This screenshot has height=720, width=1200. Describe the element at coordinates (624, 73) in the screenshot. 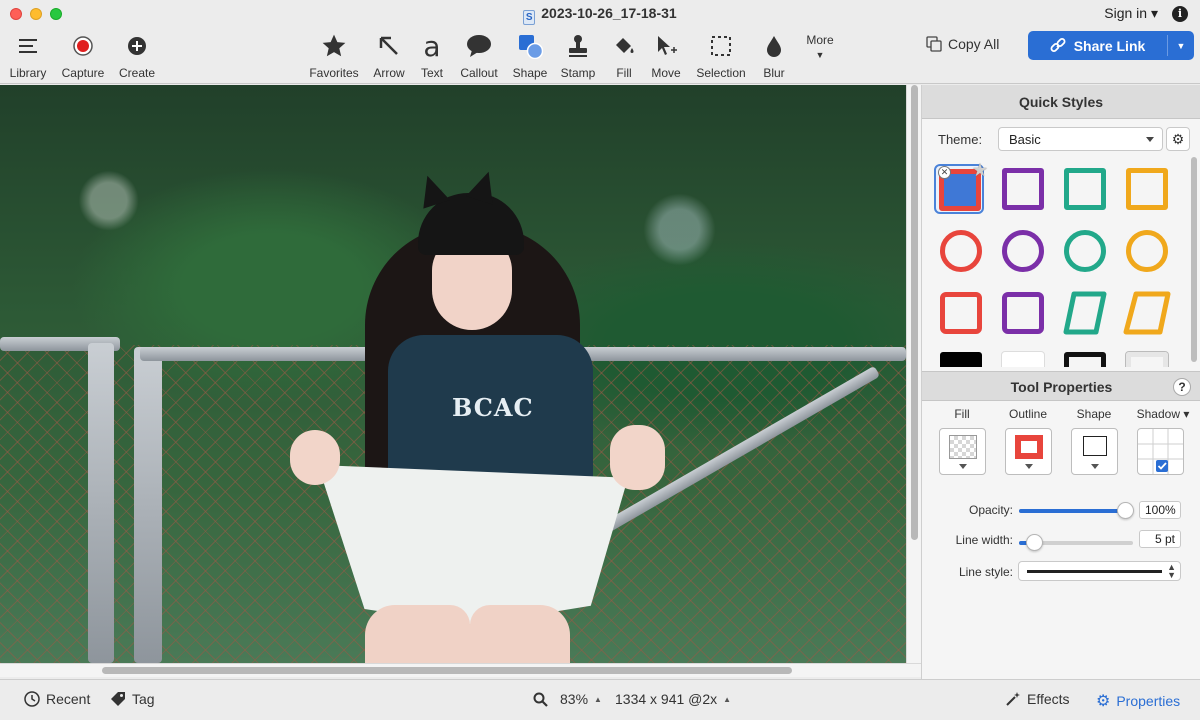

I see `fill-label: Fill` at that location.